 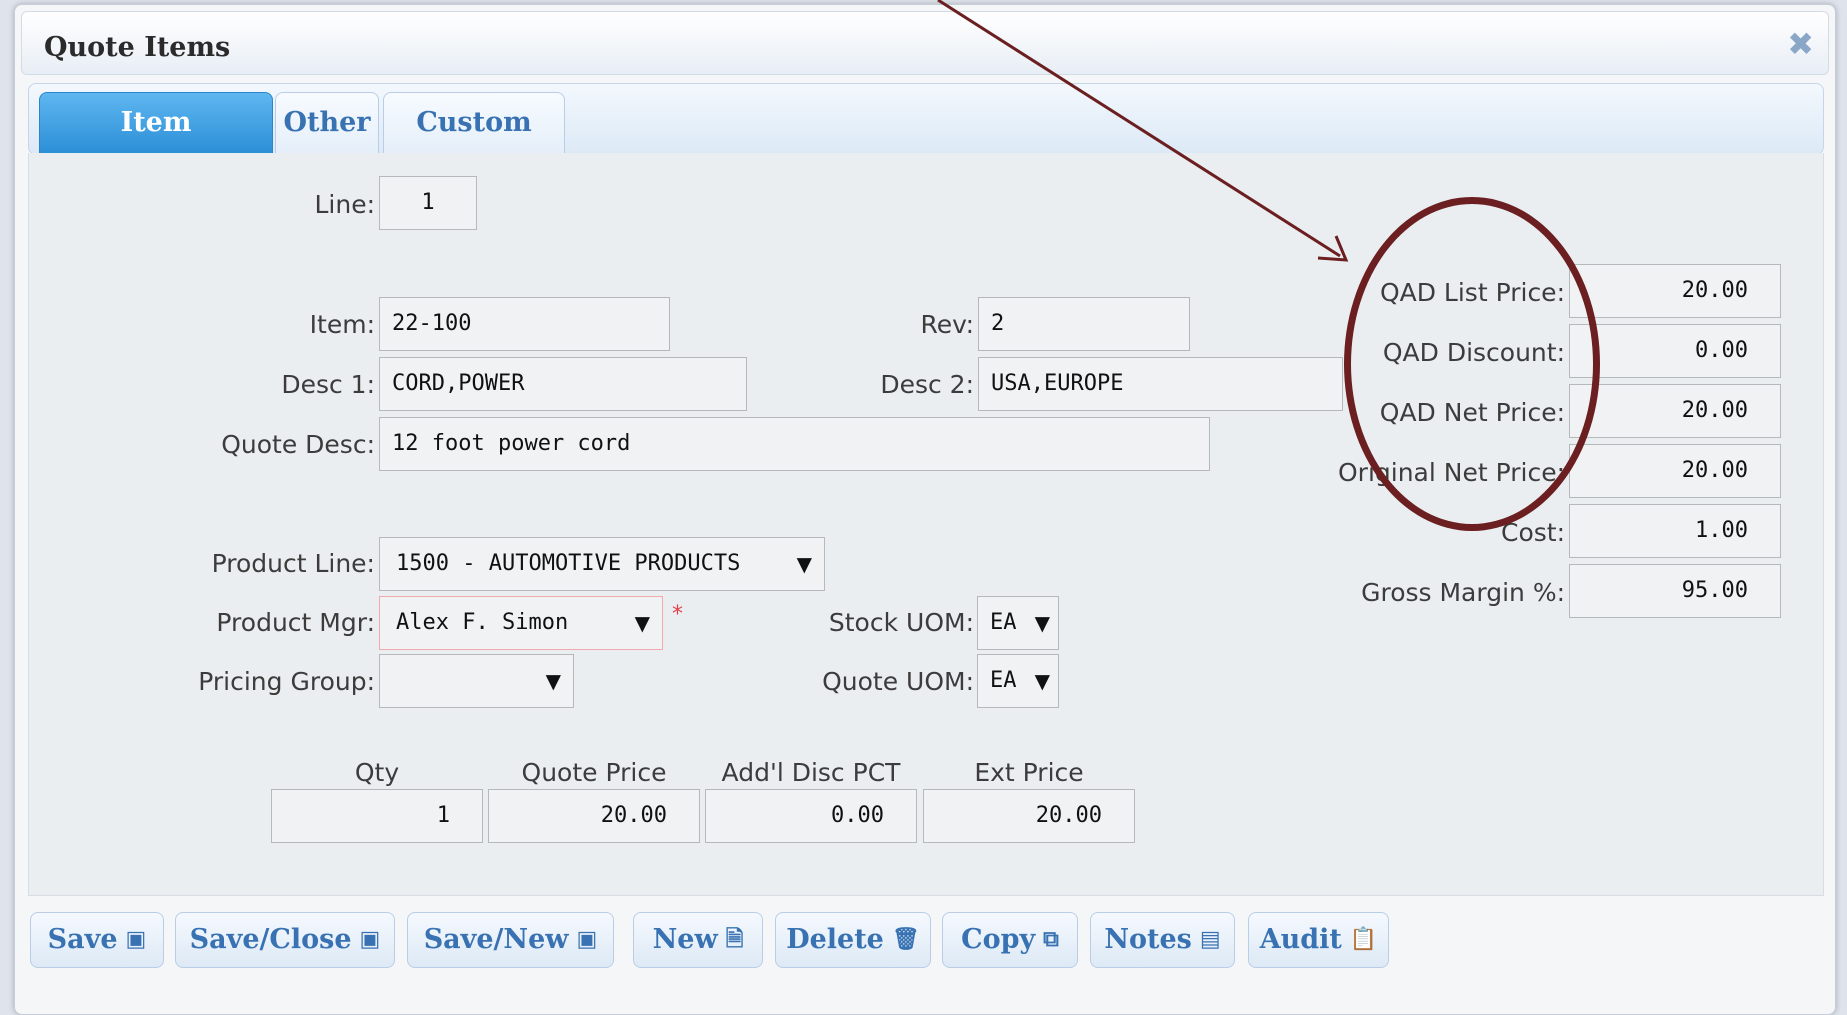 I want to click on new-button-label: New, so click(x=685, y=939).